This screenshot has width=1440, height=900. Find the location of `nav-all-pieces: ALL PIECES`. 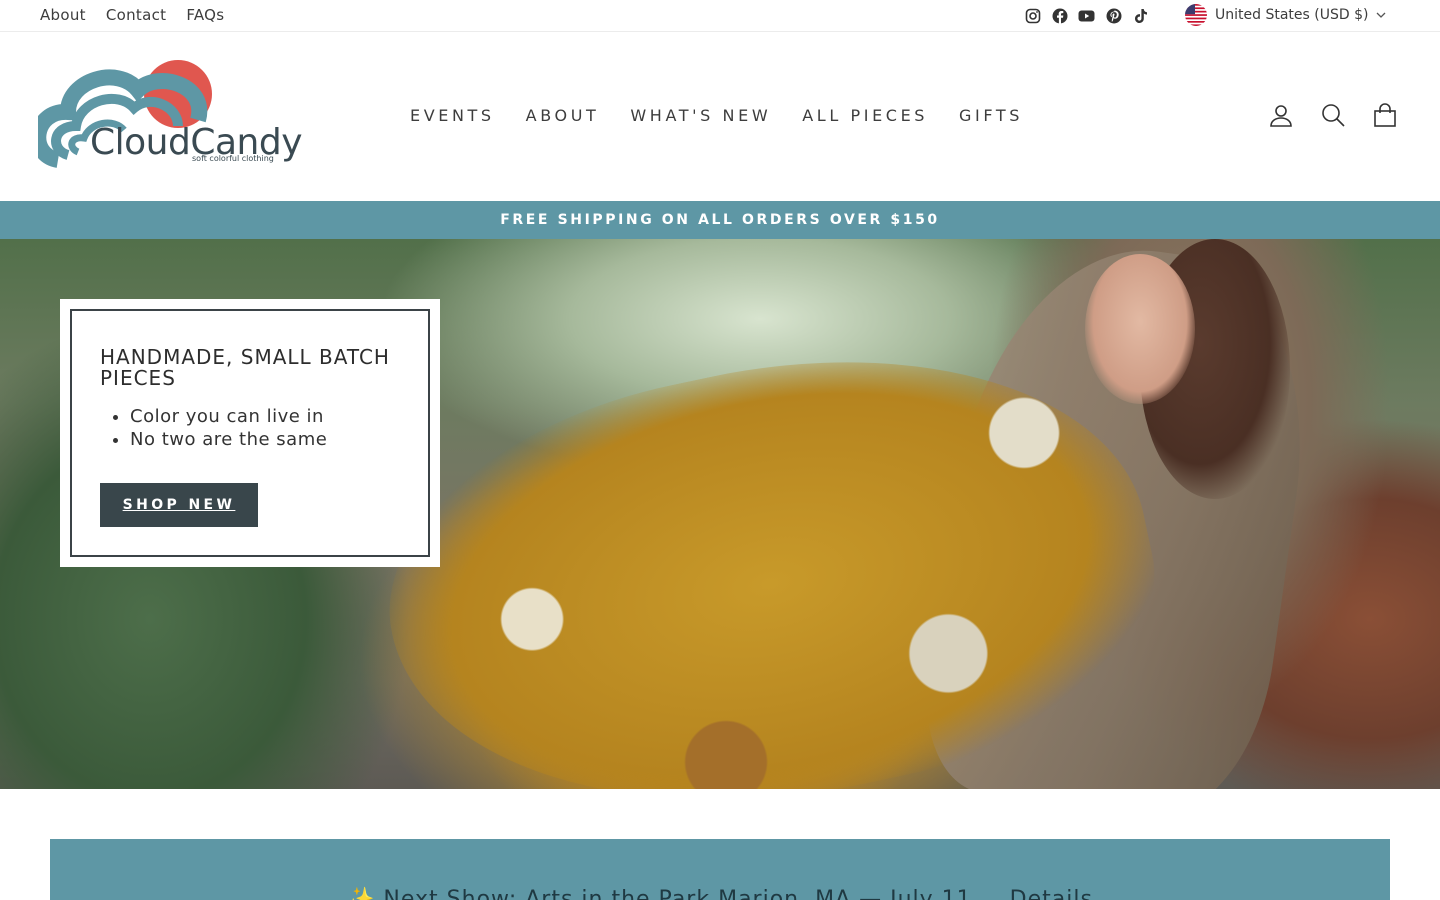

nav-all-pieces: ALL PIECES is located at coordinates (865, 115).